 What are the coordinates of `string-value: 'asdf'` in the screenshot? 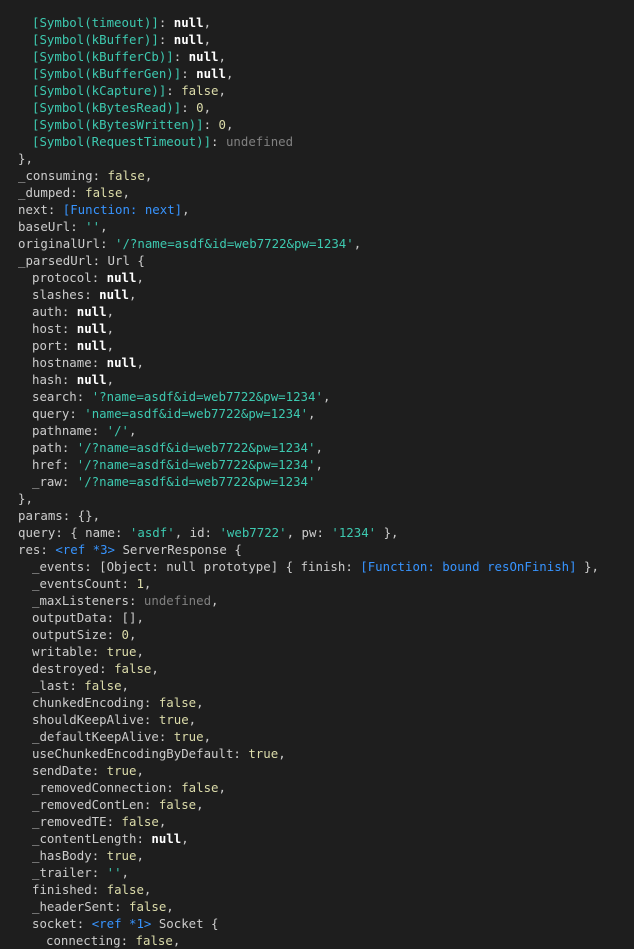 It's located at (152, 532).